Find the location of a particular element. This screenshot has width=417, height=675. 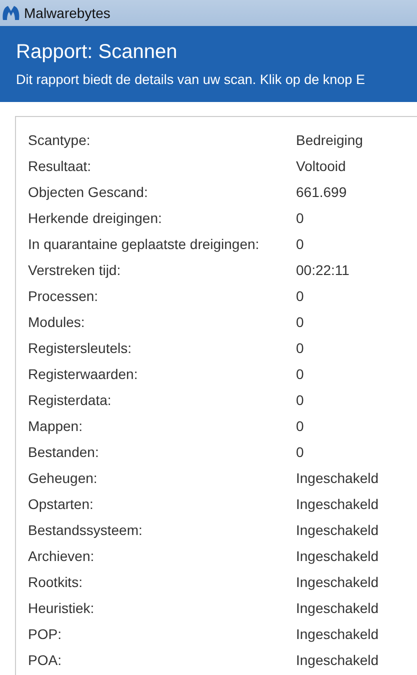

detail-label: Registersleutels: is located at coordinates (80, 348).